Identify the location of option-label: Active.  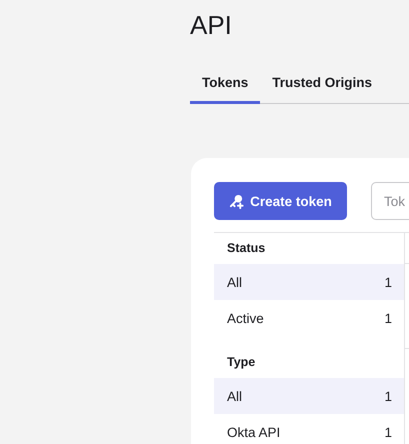
(245, 318).